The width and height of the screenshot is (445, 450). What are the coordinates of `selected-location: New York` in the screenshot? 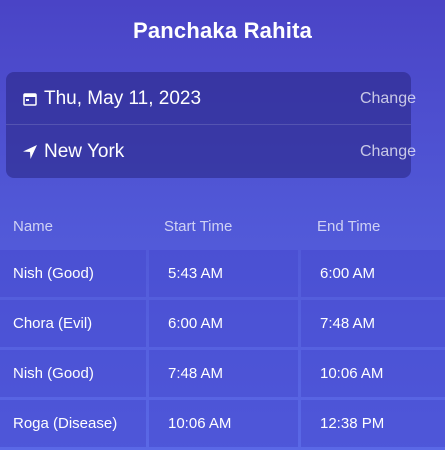 It's located at (84, 151).